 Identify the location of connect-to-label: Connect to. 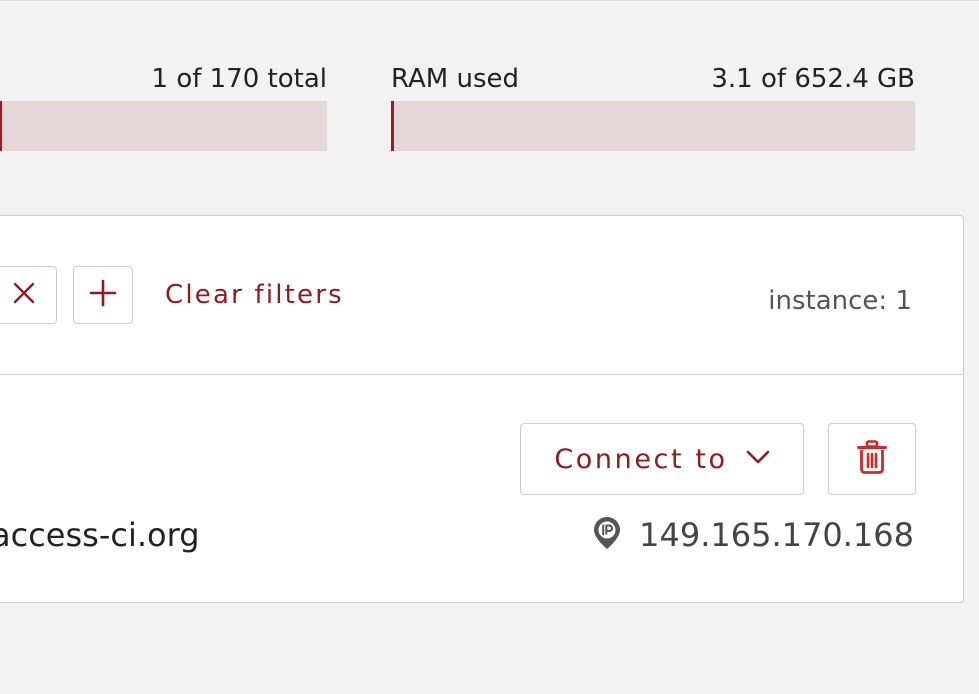
(641, 459).